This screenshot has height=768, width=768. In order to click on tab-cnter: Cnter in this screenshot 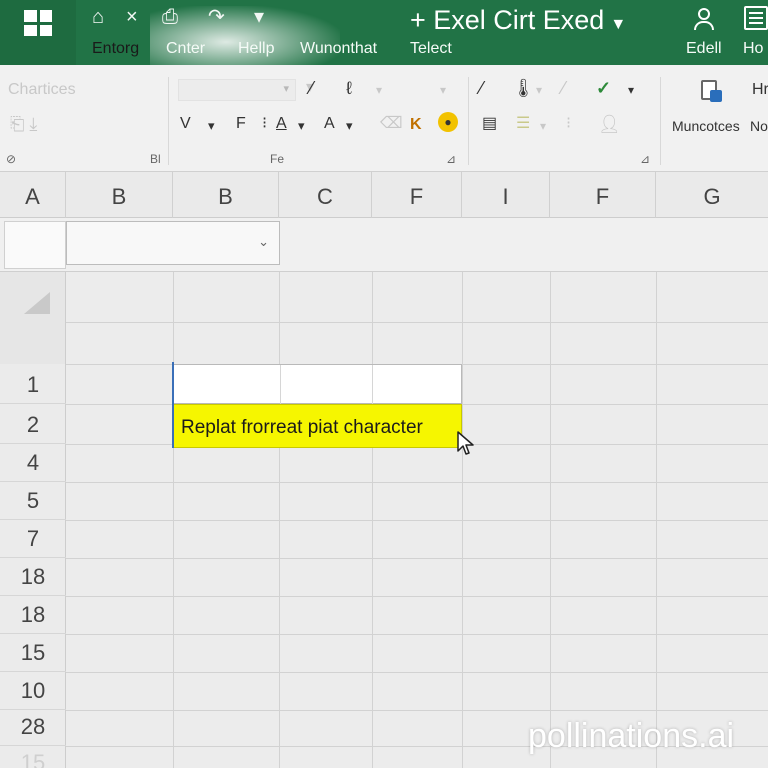, I will do `click(185, 49)`.